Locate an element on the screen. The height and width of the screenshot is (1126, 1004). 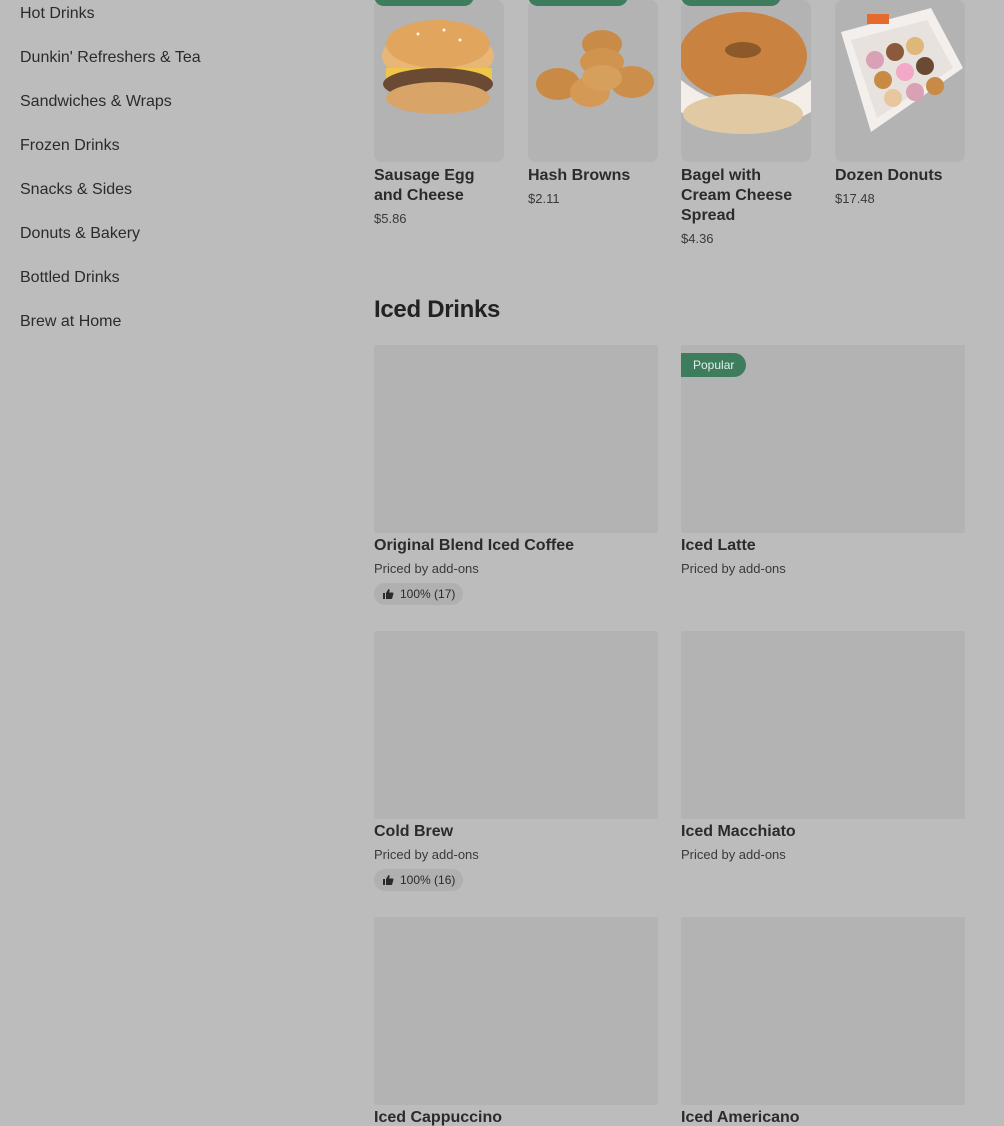
item-name: Iced Americano is located at coordinates (740, 1117).